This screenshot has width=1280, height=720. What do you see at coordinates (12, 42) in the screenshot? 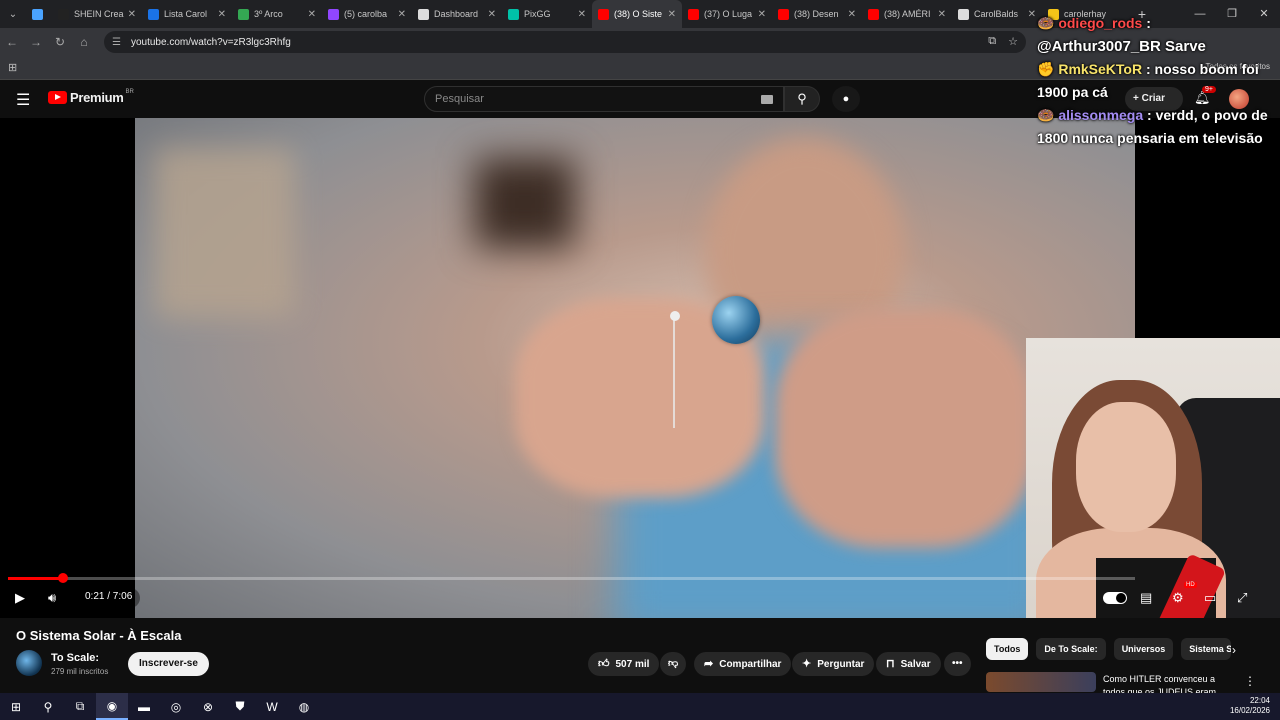
I see `back-icon: ←` at bounding box center [12, 42].